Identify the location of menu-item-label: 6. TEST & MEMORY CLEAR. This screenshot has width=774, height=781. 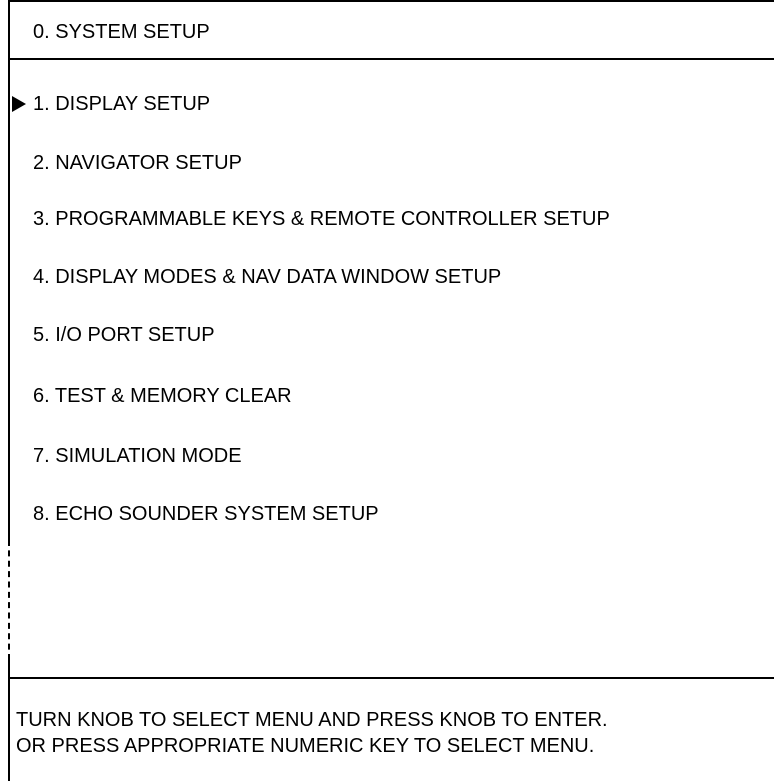
(162, 396).